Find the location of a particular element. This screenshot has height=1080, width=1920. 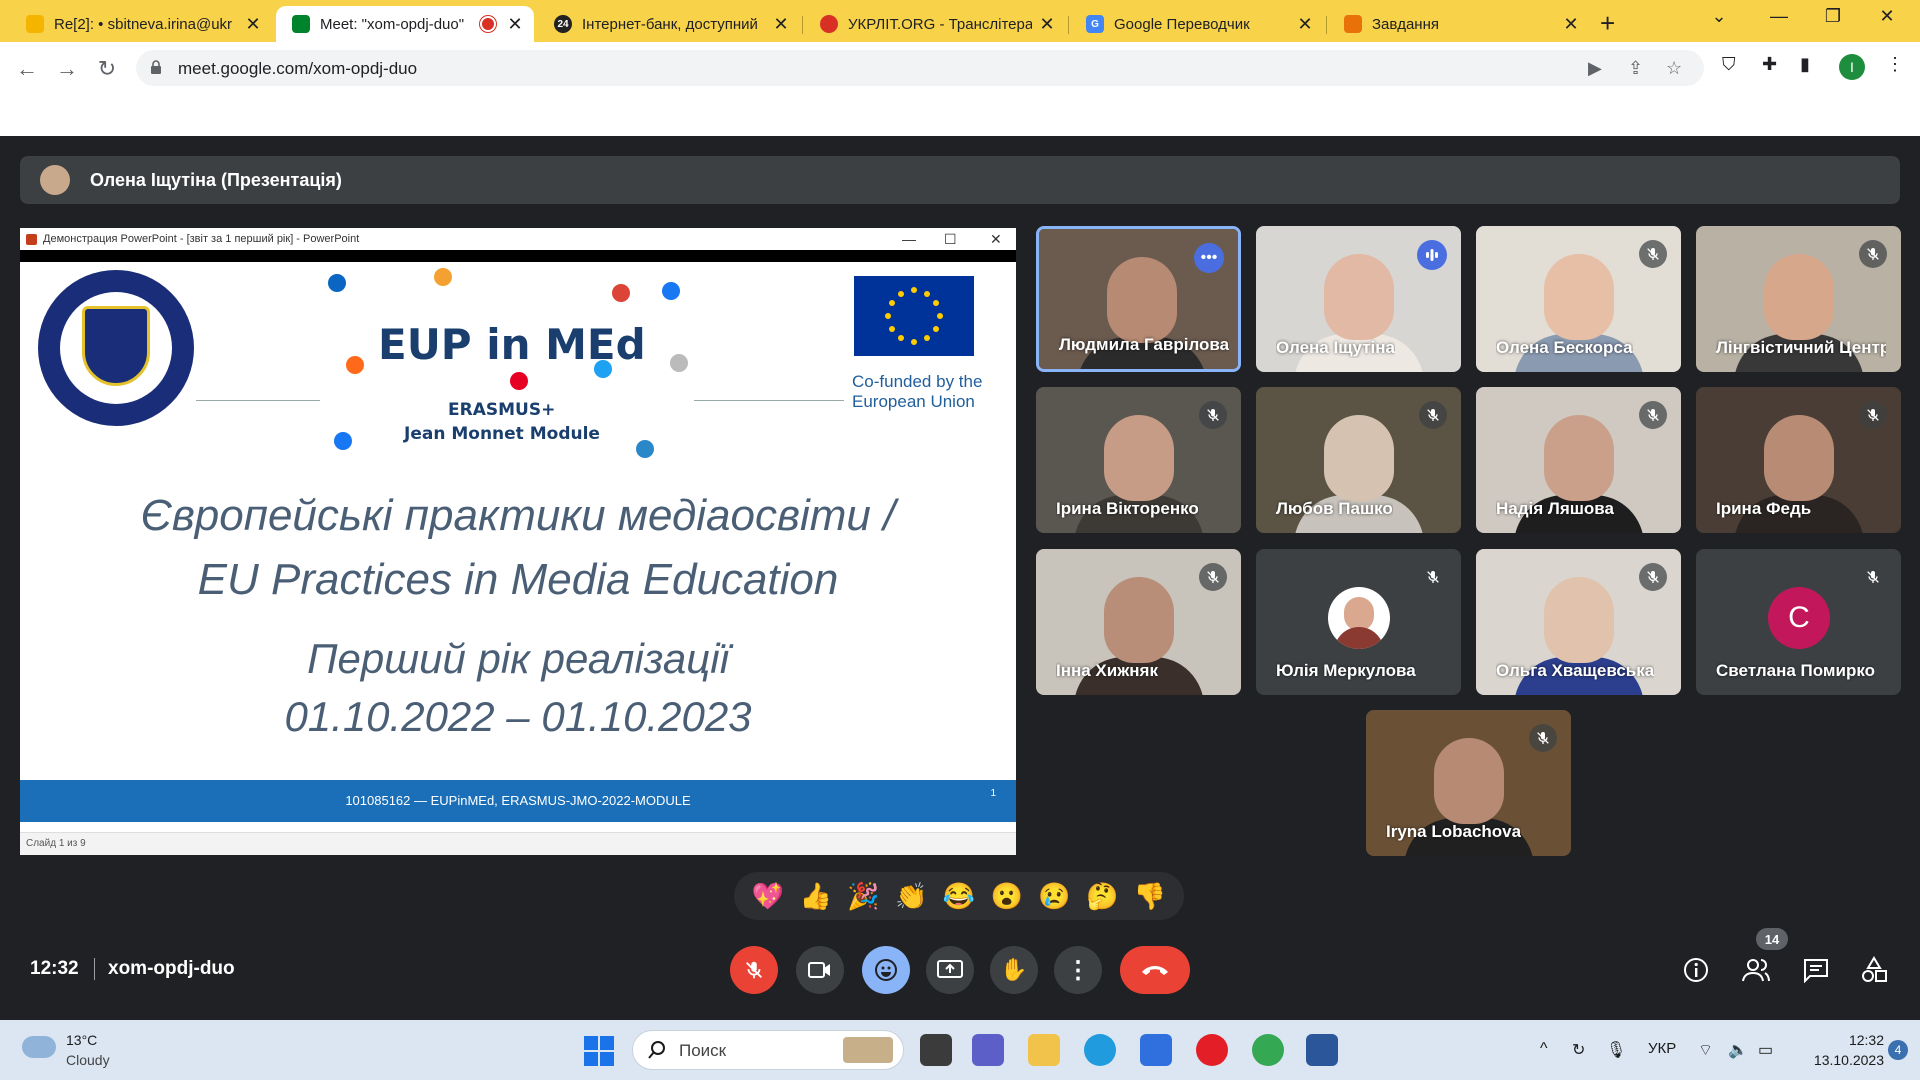

participant-tile: Олена Бескорса is located at coordinates (1578, 299).